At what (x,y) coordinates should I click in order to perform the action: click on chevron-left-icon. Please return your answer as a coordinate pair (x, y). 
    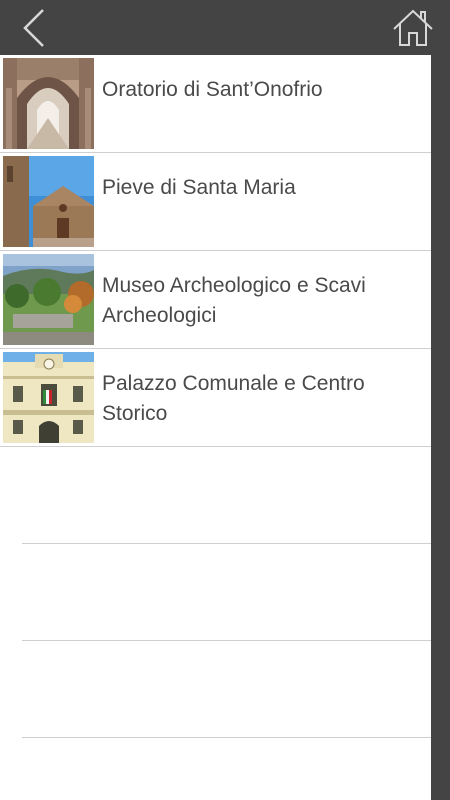
    Looking at the image, I should click on (33, 28).